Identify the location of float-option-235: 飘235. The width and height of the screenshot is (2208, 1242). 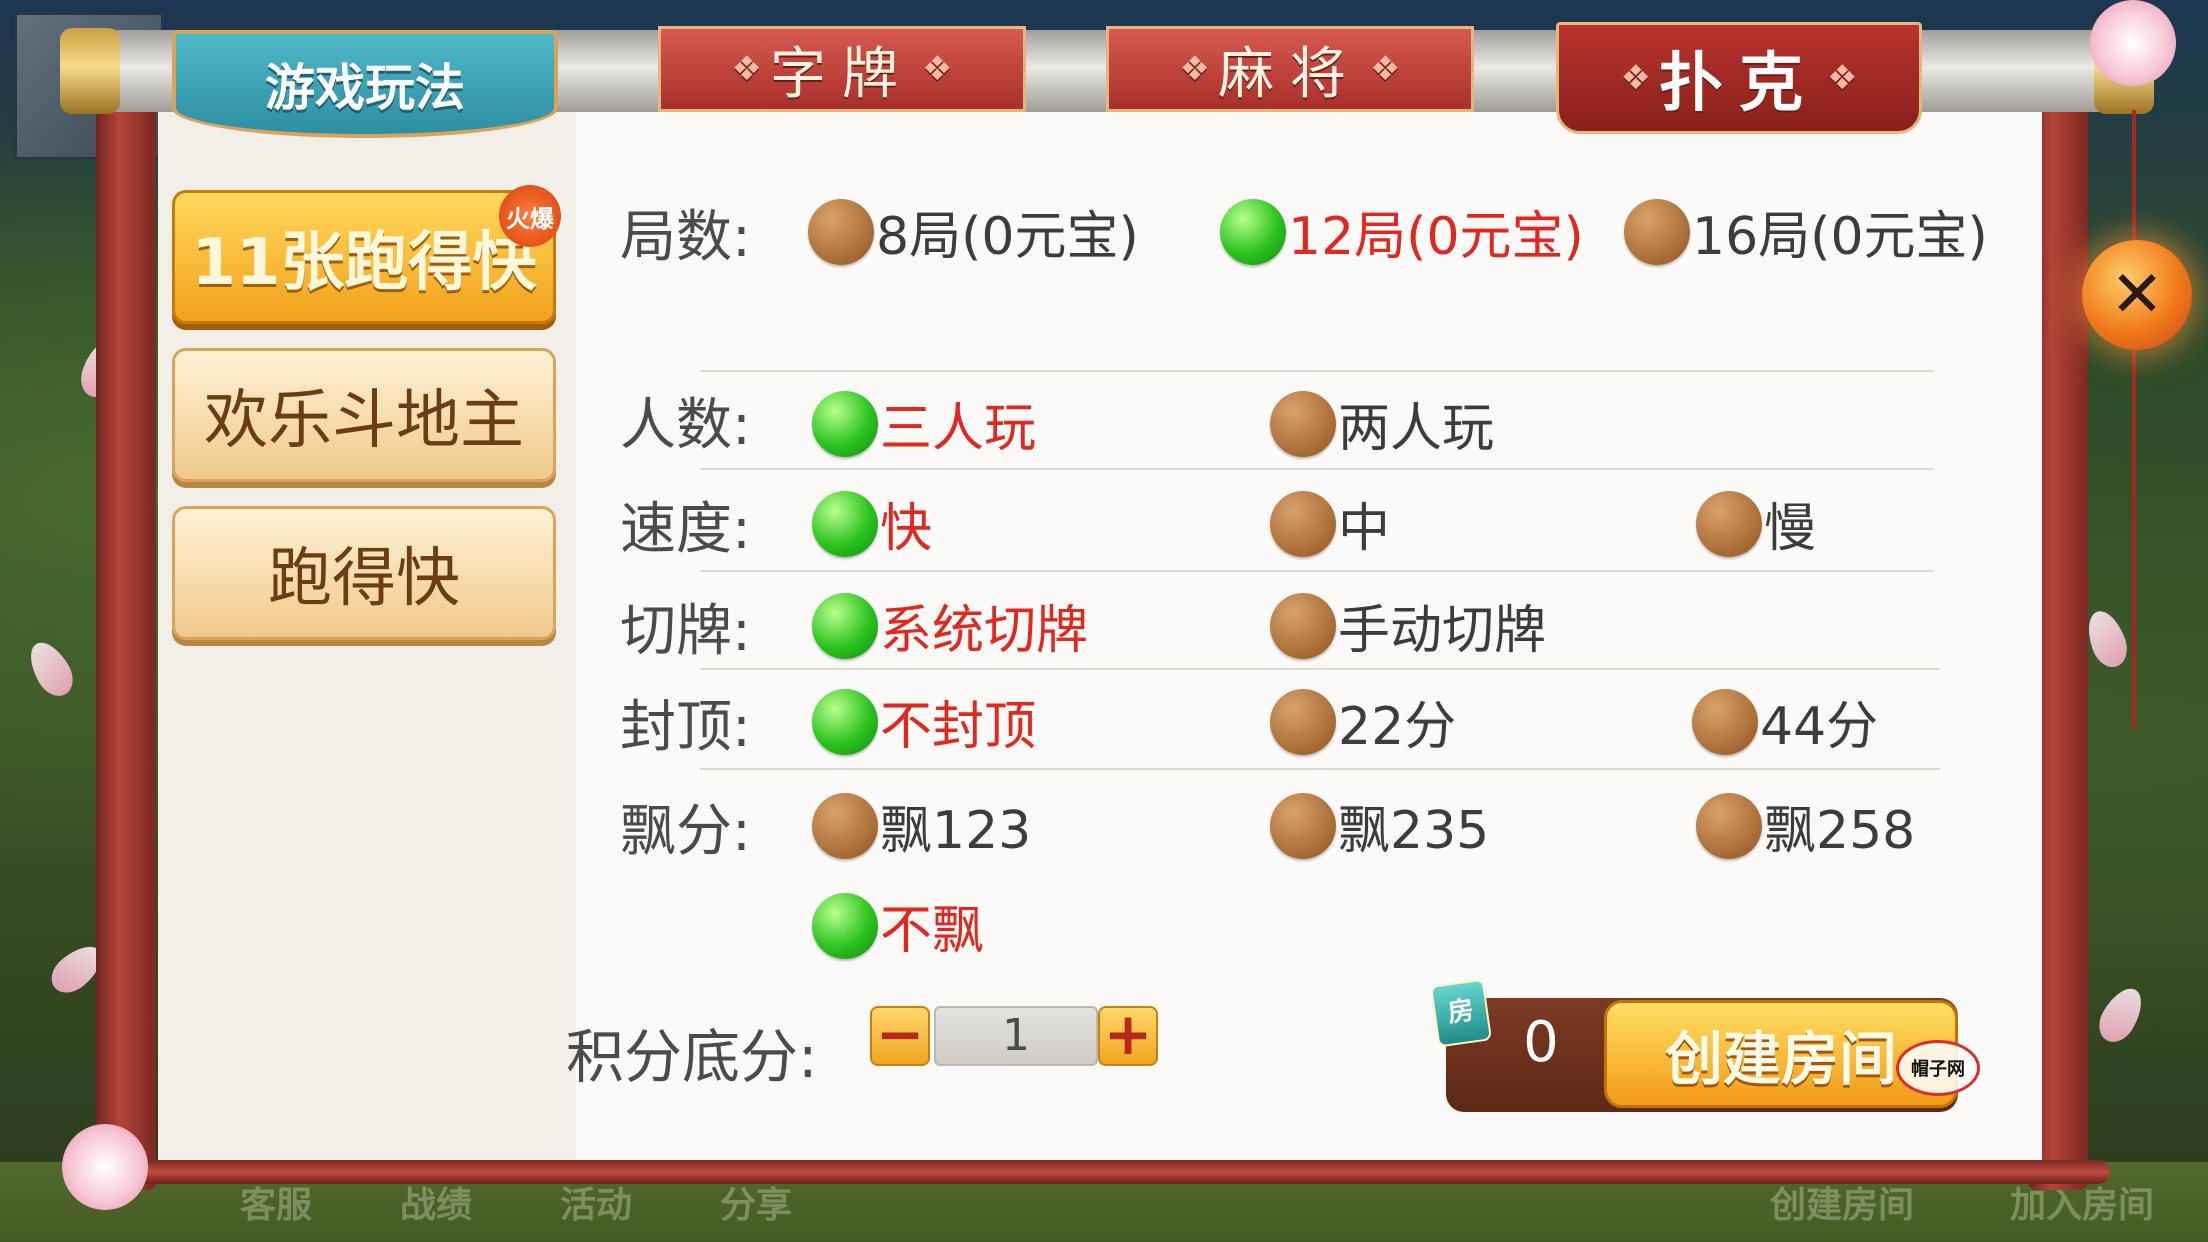
(1379, 825).